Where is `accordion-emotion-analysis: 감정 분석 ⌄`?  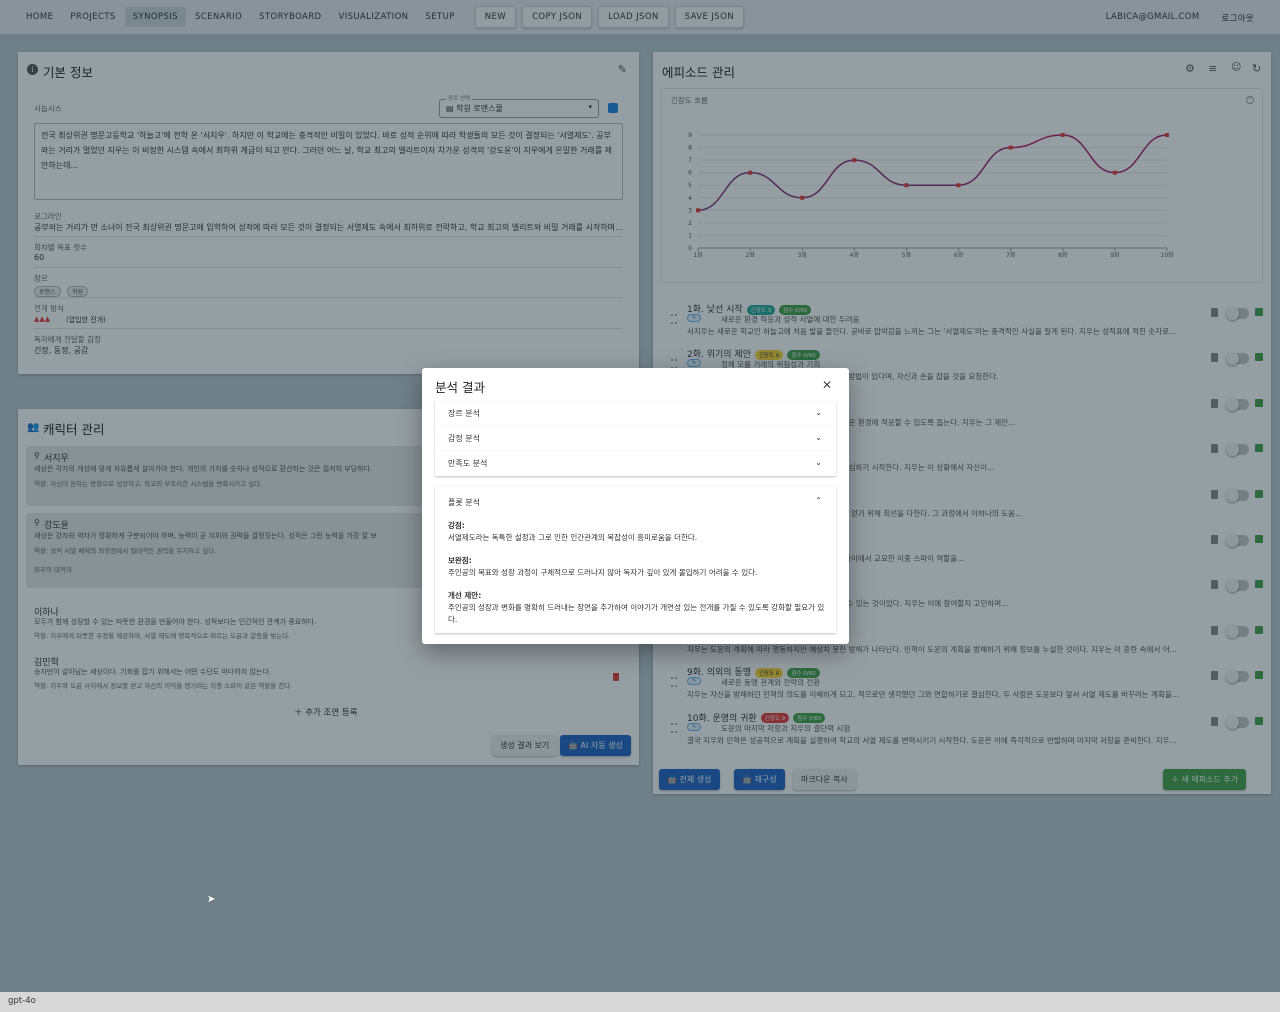
accordion-emotion-analysis: 감정 분석 ⌄ is located at coordinates (635, 438).